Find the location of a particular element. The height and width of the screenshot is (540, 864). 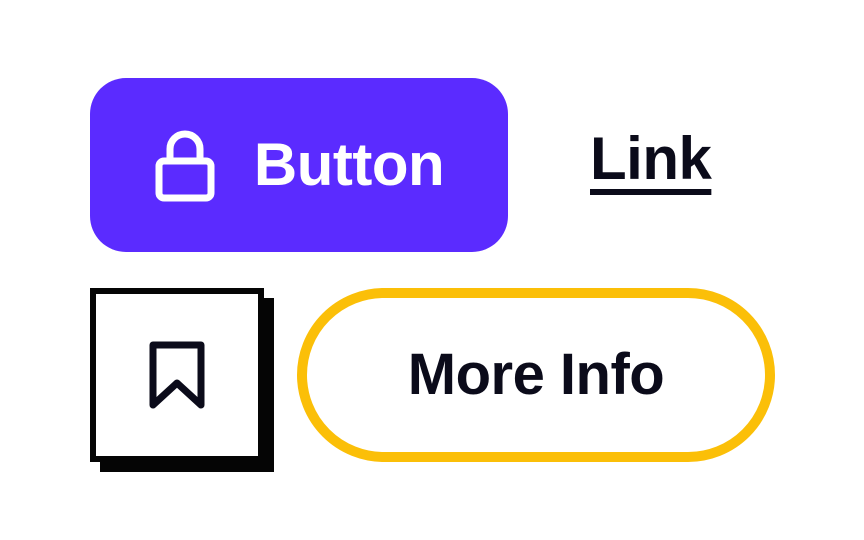

bookmark-button is located at coordinates (177, 375).